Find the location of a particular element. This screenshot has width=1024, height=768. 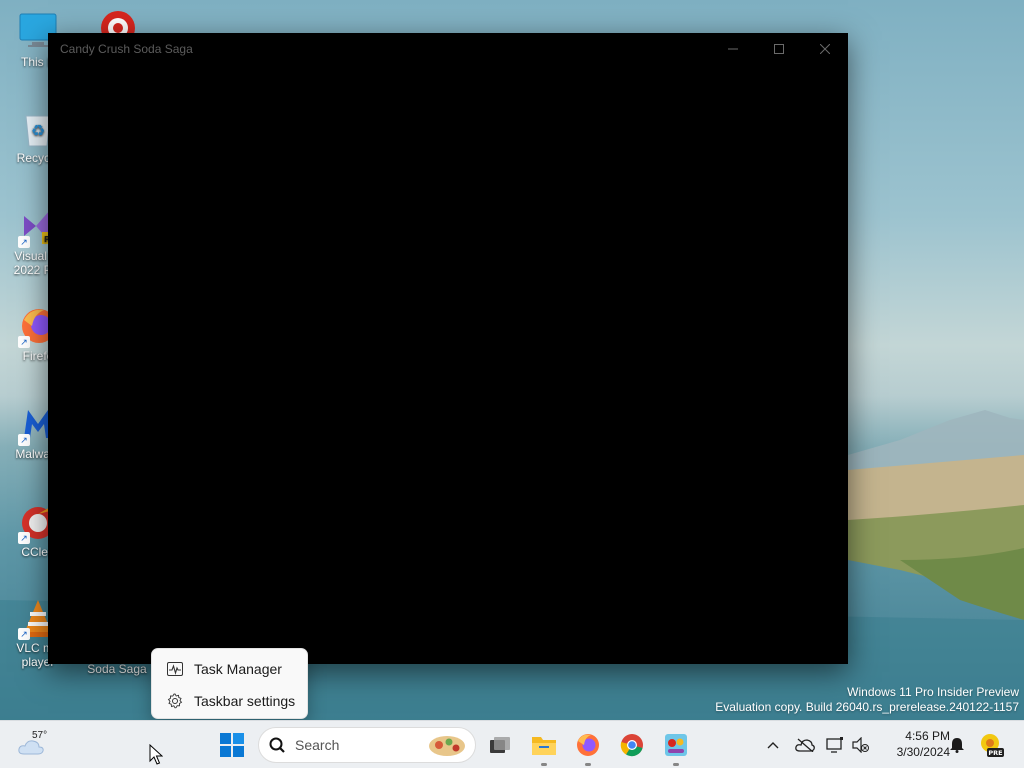

notifications-button is located at coordinates (957, 745).